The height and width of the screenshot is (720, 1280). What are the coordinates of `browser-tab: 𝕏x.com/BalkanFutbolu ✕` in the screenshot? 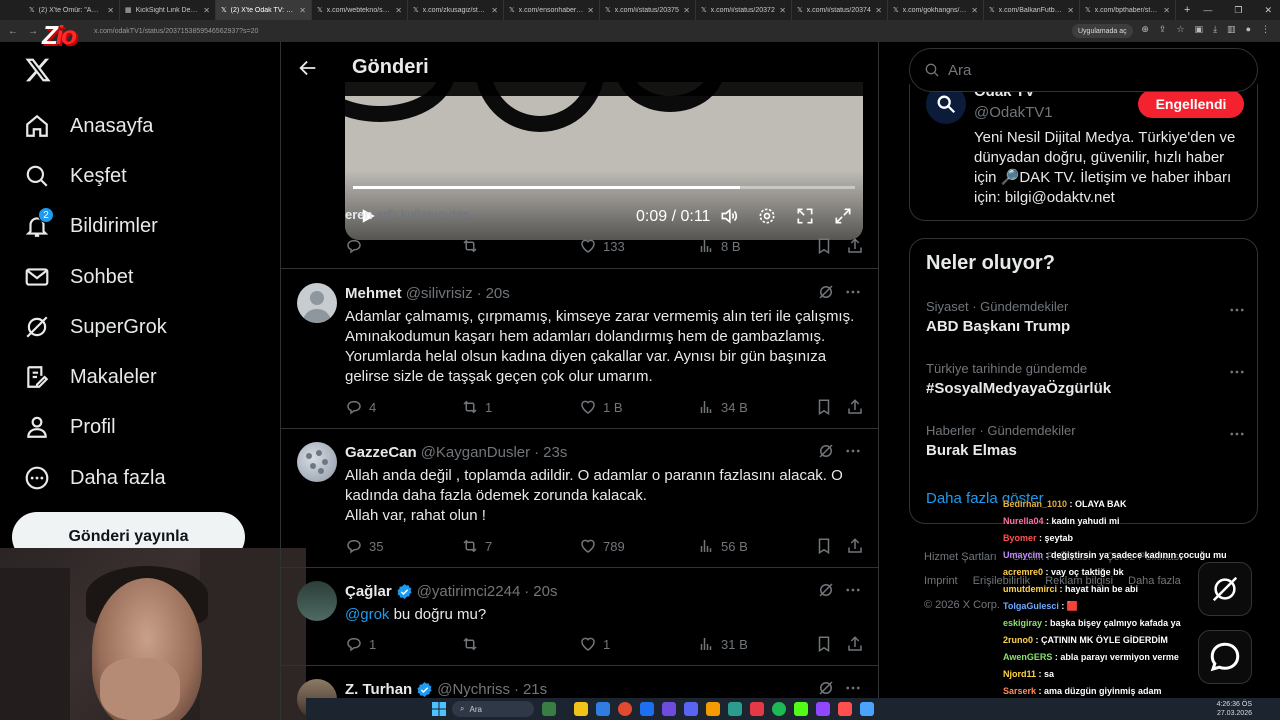 It's located at (1032, 10).